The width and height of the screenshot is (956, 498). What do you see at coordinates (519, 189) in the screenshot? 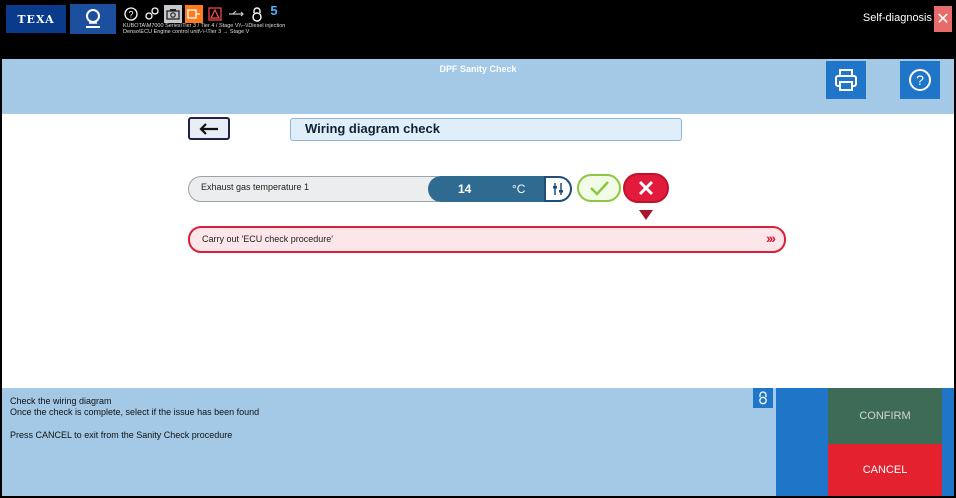
I see `parameter-unit: °C` at bounding box center [519, 189].